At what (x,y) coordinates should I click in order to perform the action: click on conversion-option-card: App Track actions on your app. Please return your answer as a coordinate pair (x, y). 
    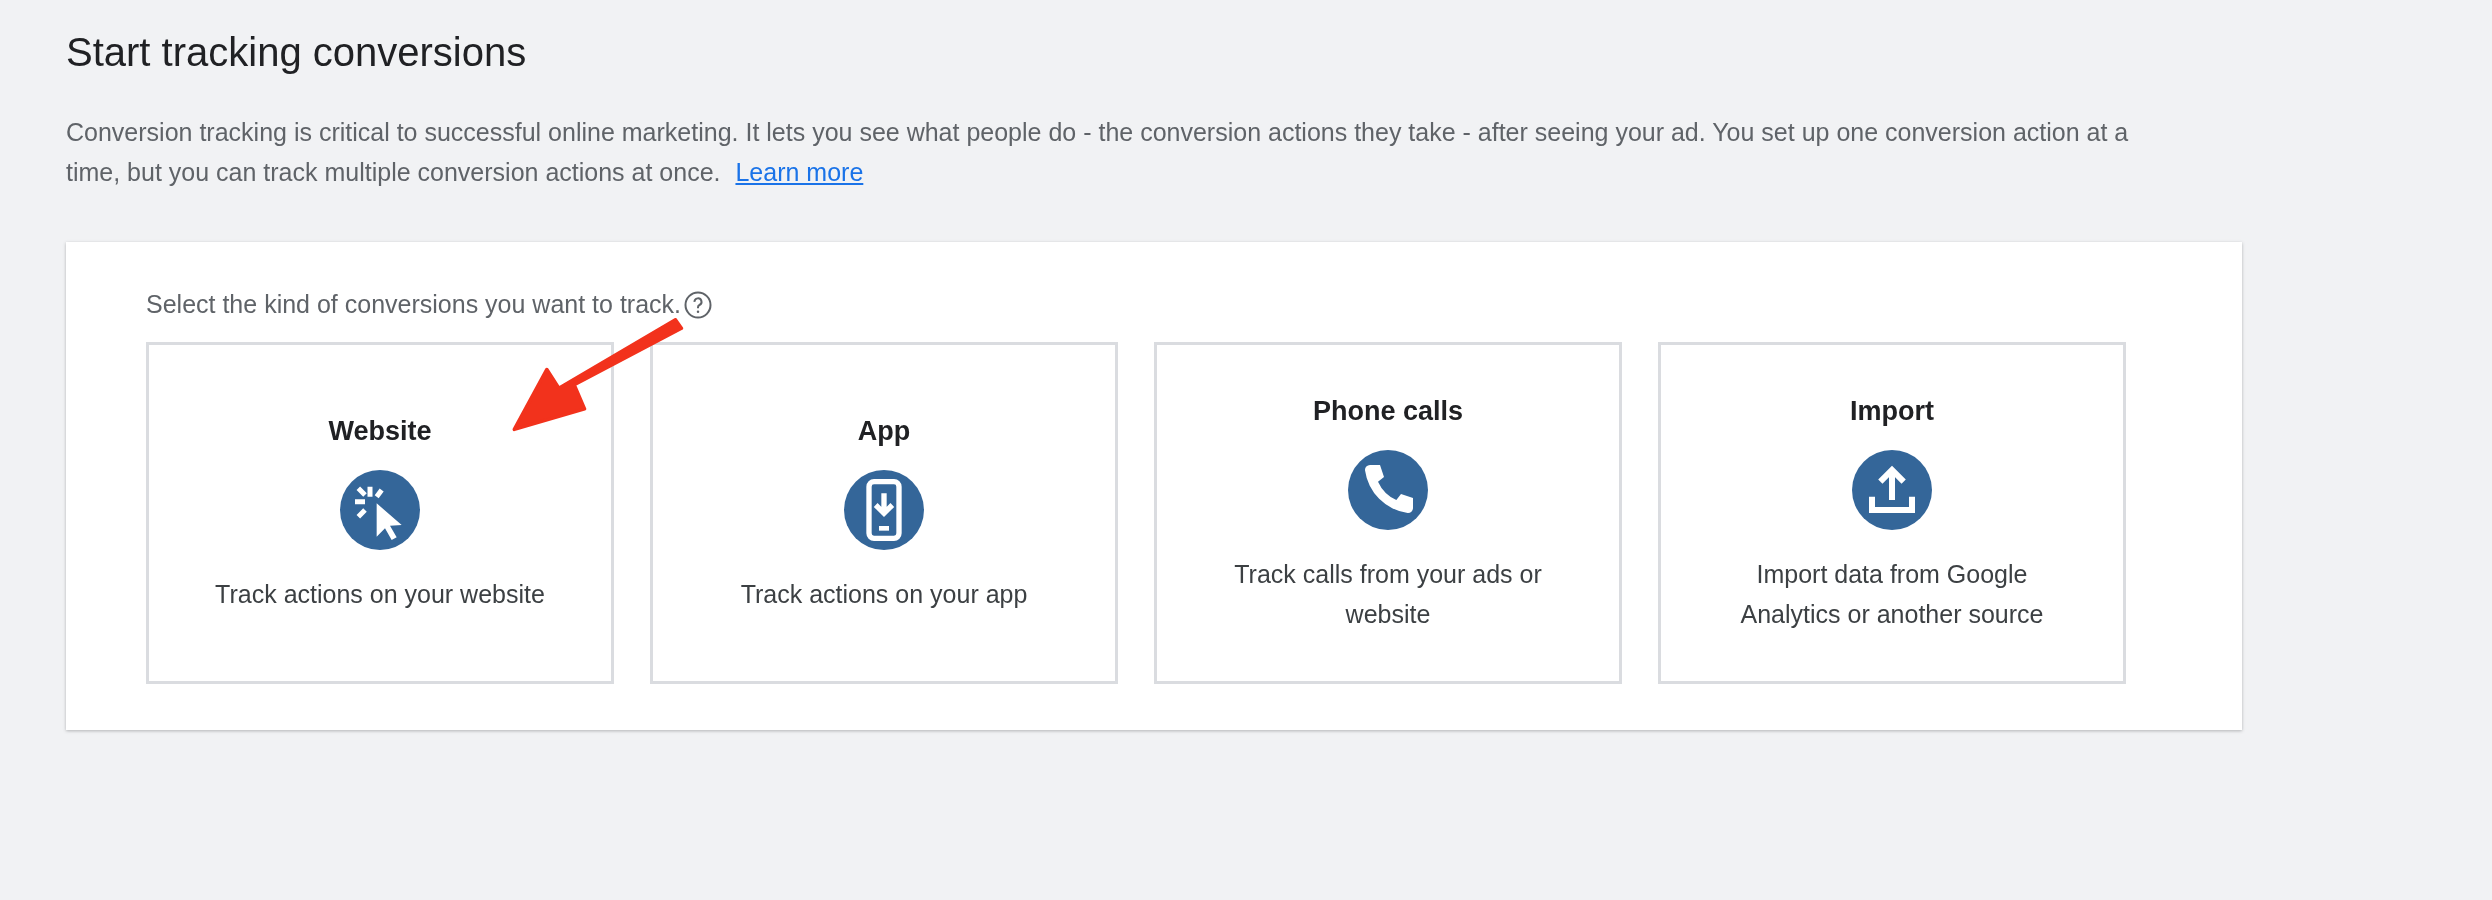
    Looking at the image, I should click on (884, 512).